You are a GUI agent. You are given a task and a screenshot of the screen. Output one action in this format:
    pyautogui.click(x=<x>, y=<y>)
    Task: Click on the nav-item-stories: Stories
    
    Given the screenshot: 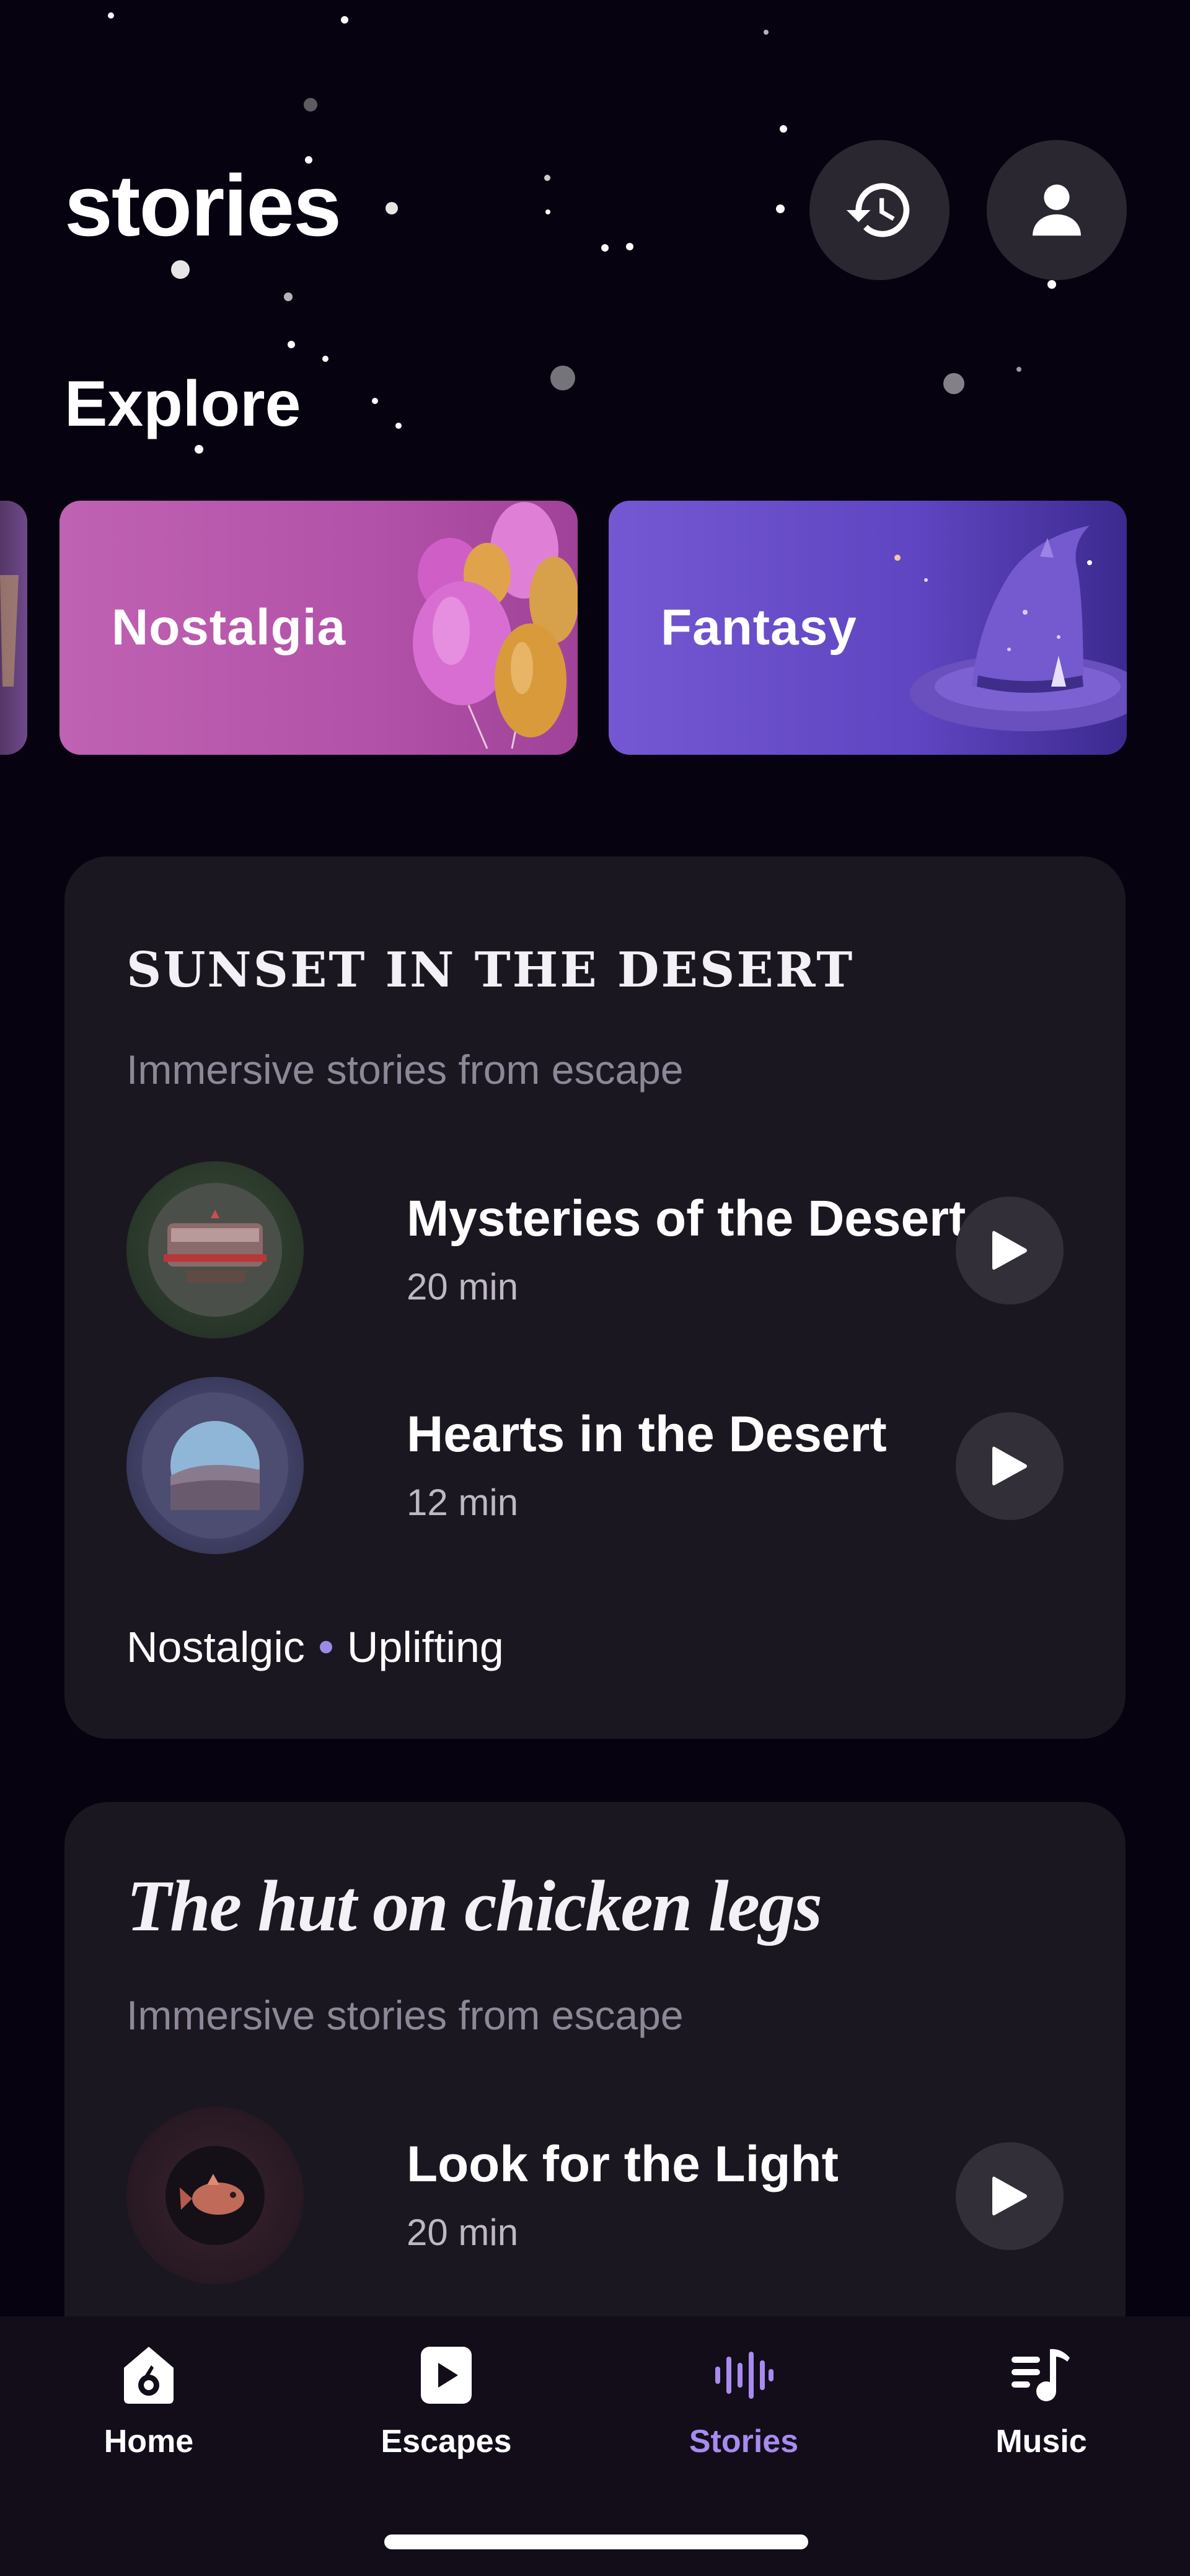 What is the action you would take?
    pyautogui.click(x=744, y=2409)
    